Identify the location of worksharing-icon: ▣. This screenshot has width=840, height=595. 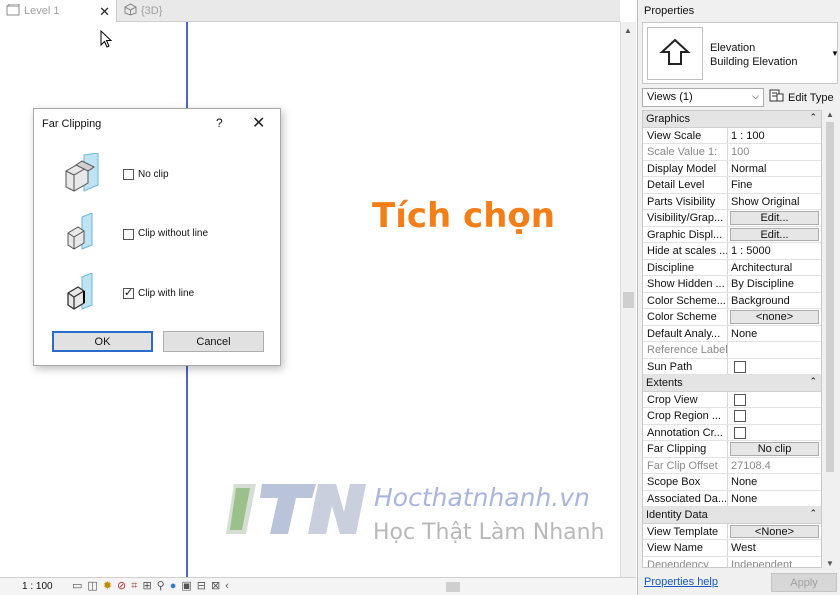
(186, 586).